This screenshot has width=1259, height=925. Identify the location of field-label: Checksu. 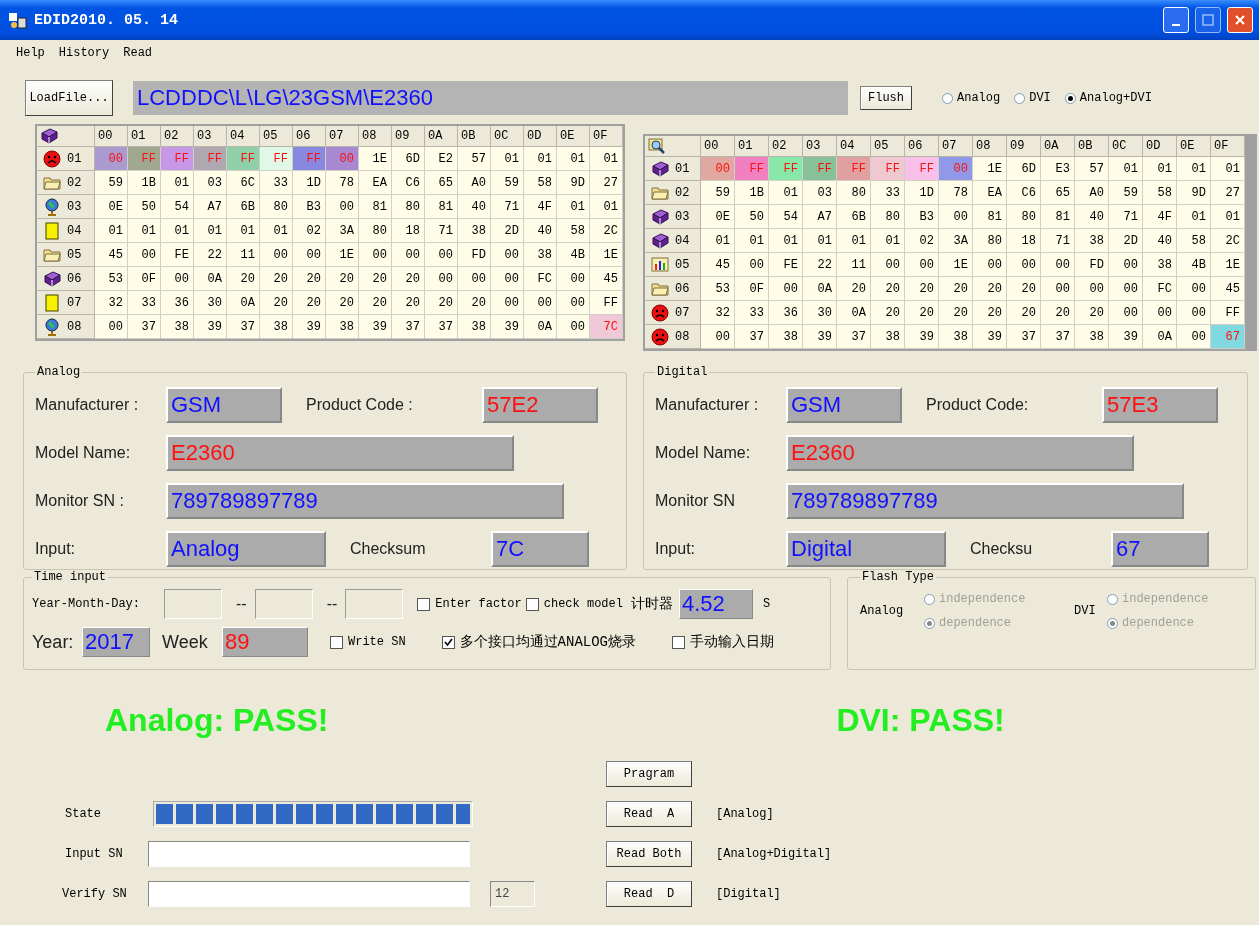
(1002, 549).